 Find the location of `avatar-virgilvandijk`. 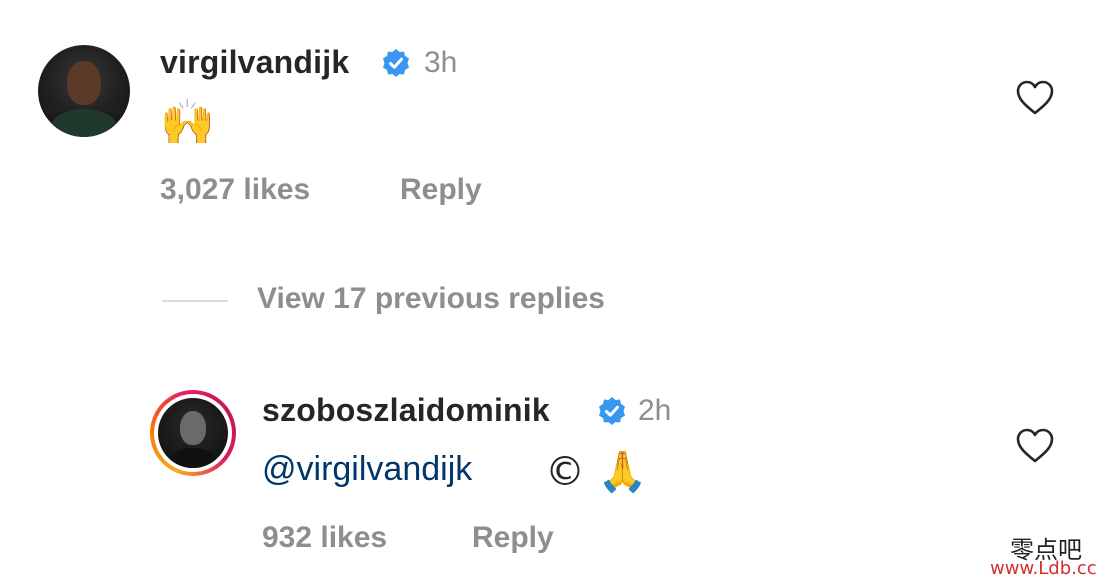

avatar-virgilvandijk is located at coordinates (84, 91).